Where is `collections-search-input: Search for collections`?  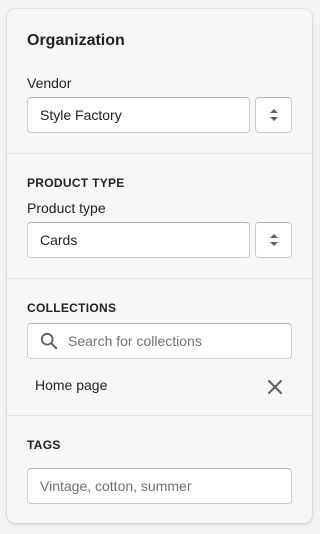 collections-search-input: Search for collections is located at coordinates (159, 341).